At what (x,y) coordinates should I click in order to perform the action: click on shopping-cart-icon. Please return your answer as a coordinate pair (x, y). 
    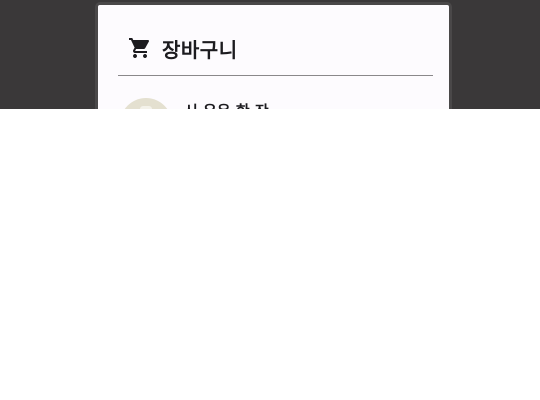
    Looking at the image, I should click on (140, 48).